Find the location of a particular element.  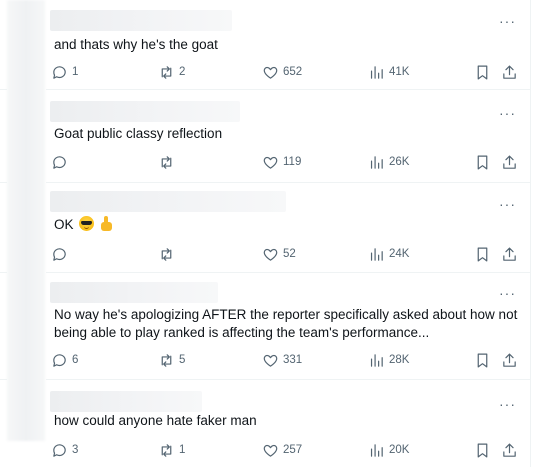

retweet-count: 1 is located at coordinates (182, 450).